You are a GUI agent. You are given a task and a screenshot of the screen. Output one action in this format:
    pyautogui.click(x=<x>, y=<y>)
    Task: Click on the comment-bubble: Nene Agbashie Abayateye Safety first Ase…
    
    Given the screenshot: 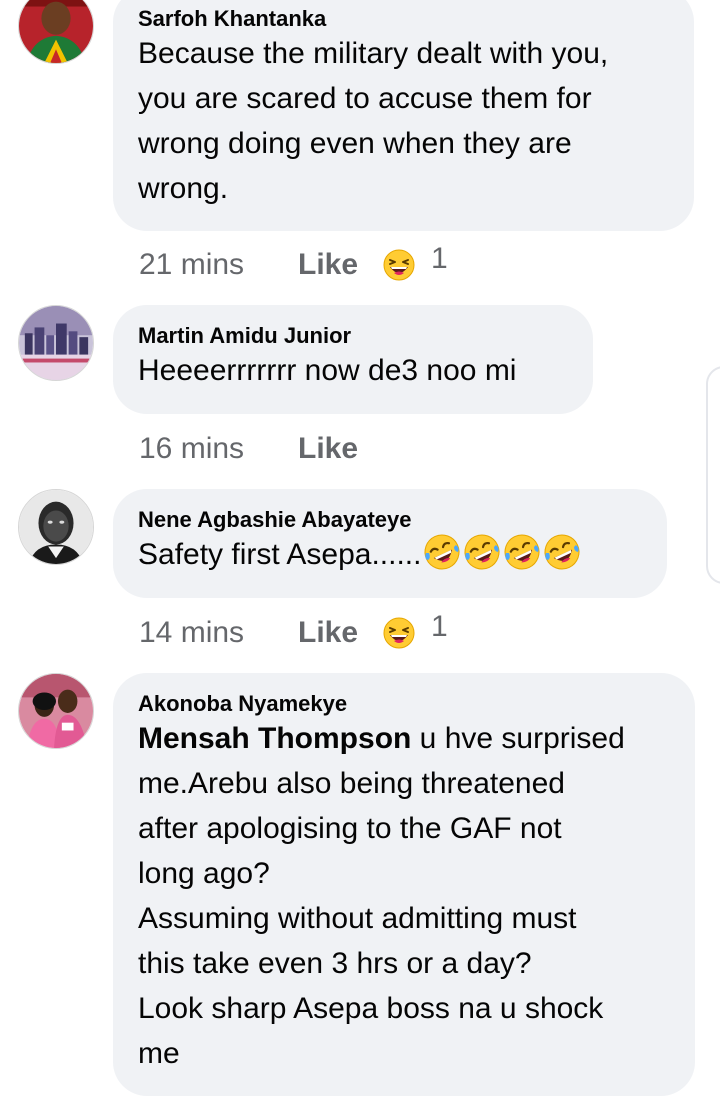 What is the action you would take?
    pyautogui.click(x=390, y=543)
    